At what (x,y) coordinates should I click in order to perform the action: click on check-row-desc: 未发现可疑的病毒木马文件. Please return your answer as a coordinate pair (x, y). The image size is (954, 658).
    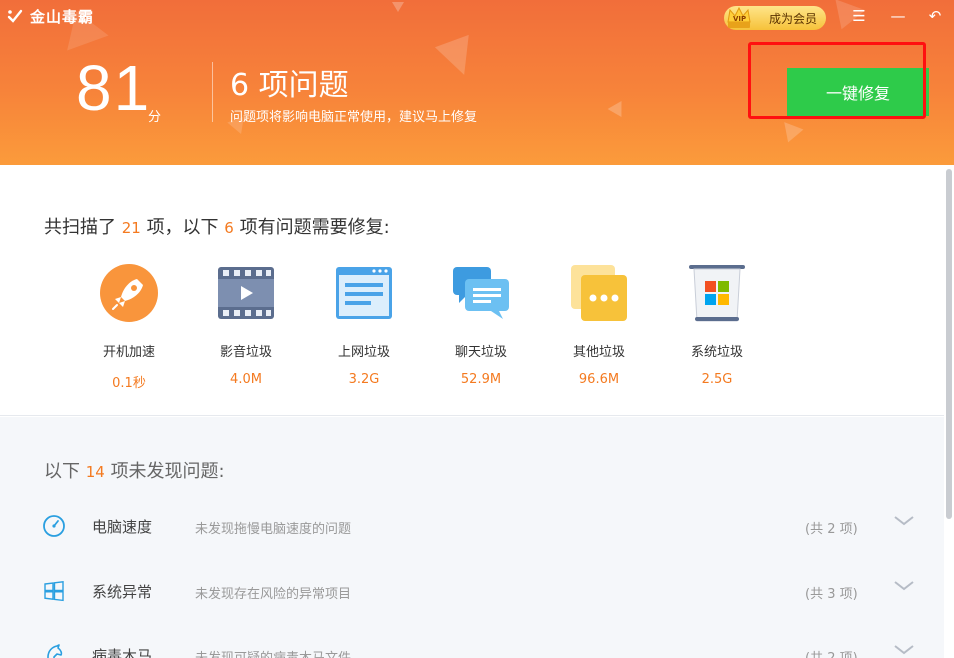
    Looking at the image, I should click on (273, 652).